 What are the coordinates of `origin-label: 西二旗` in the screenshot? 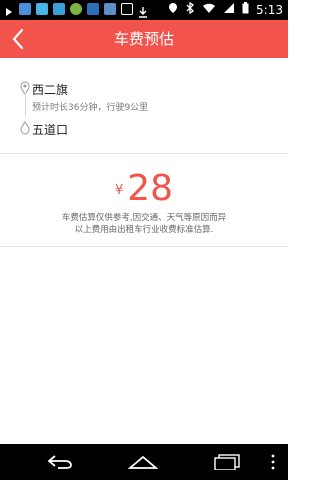 It's located at (50, 90).